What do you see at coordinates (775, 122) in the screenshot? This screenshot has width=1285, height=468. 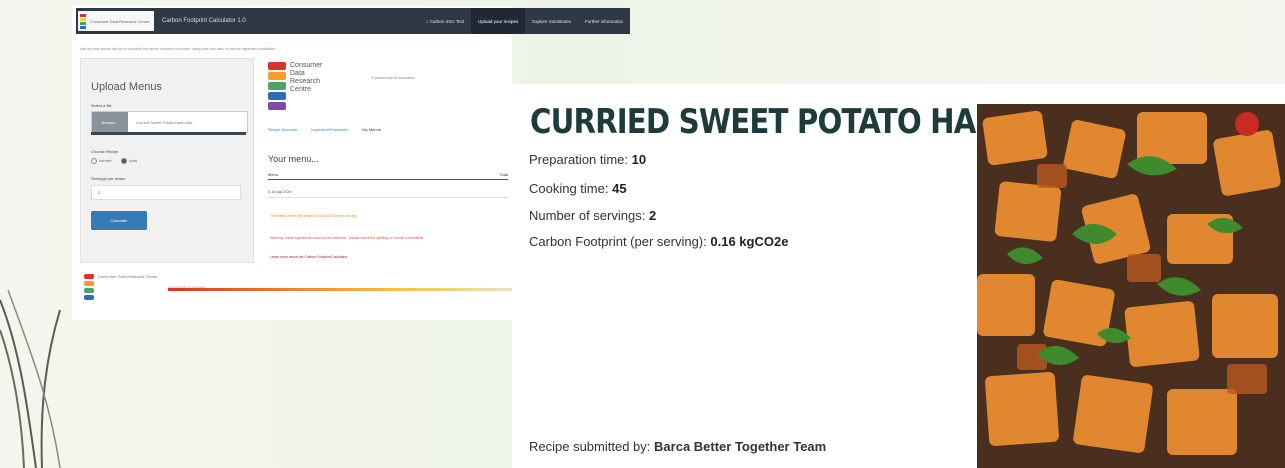 I see `recipe-title: CURRIED SWEET POTATO HASH` at bounding box center [775, 122].